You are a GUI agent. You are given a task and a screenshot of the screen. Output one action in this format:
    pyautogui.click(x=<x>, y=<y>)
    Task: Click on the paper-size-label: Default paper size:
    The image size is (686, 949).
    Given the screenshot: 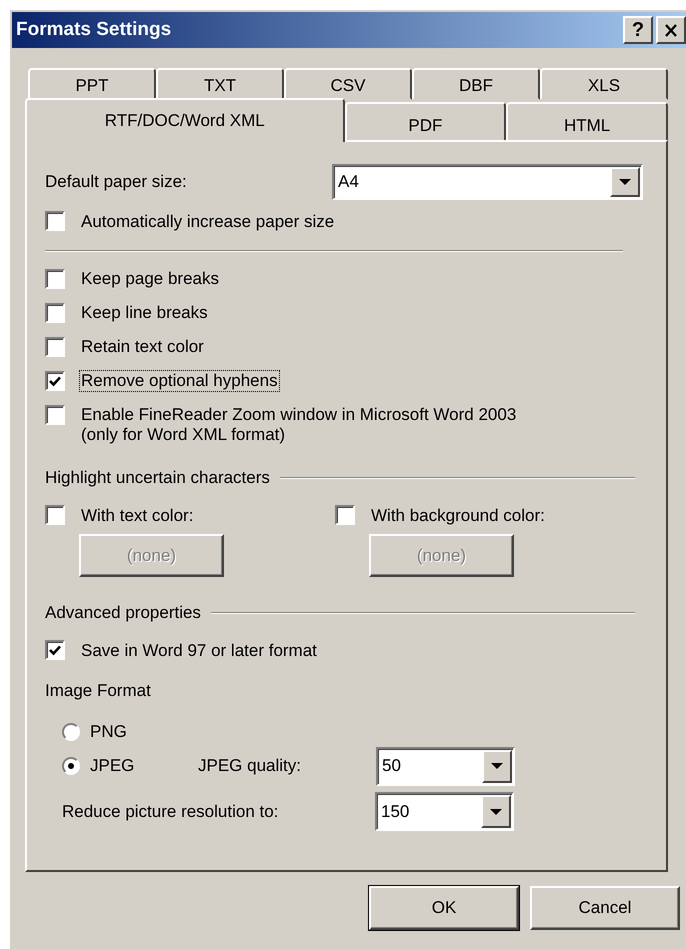 What is the action you would take?
    pyautogui.click(x=116, y=182)
    